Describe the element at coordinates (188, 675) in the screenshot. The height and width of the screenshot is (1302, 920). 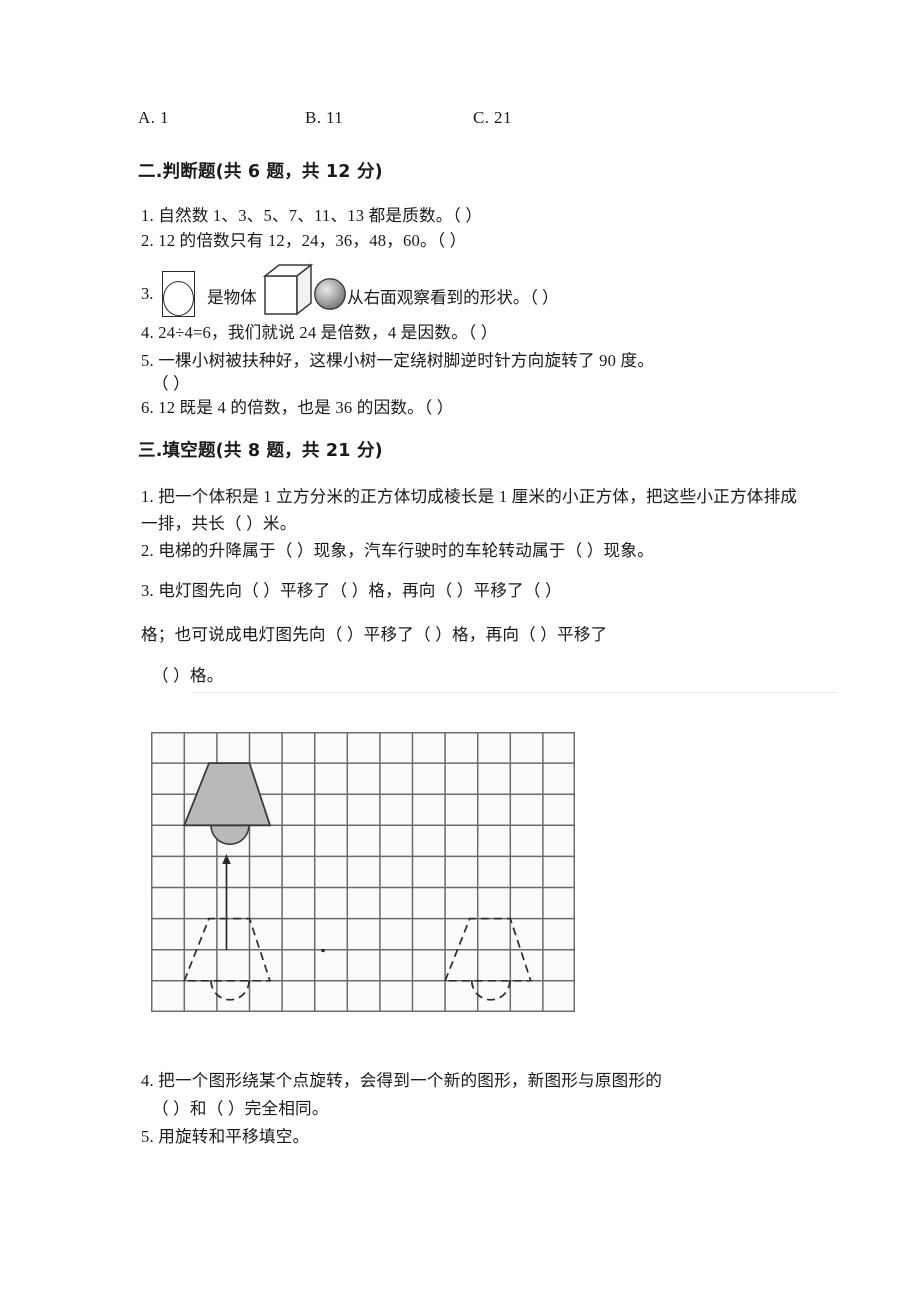
I see `fill-blank-question-3-line-3: （ ）格。` at that location.